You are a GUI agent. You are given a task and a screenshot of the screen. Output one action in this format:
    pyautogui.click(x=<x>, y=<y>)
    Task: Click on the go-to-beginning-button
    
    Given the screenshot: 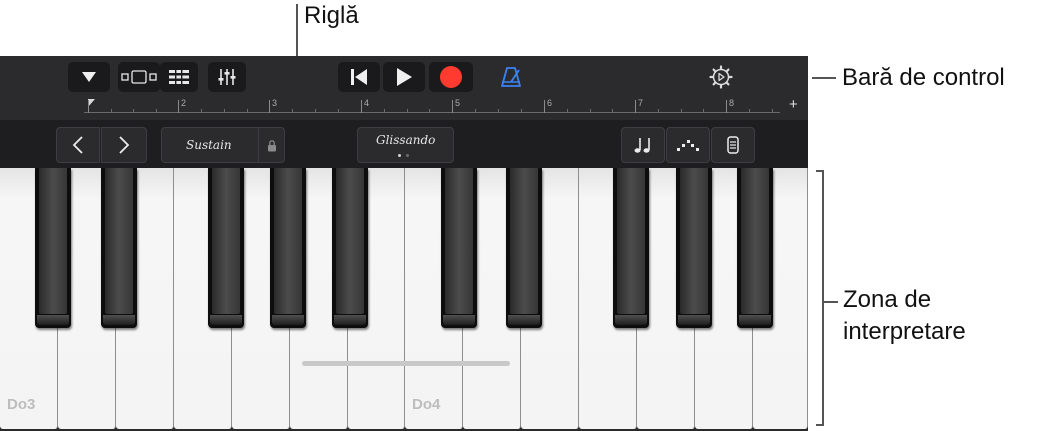 What is the action you would take?
    pyautogui.click(x=359, y=77)
    